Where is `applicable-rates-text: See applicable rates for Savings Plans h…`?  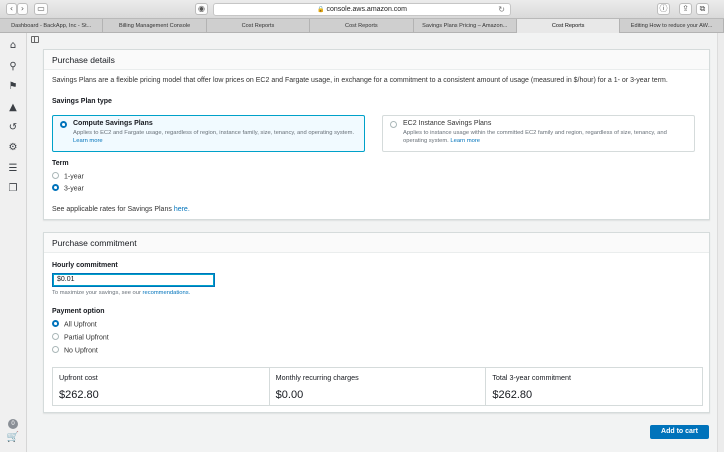
applicable-rates-text: See applicable rates for Savings Plans h… is located at coordinates (121, 209).